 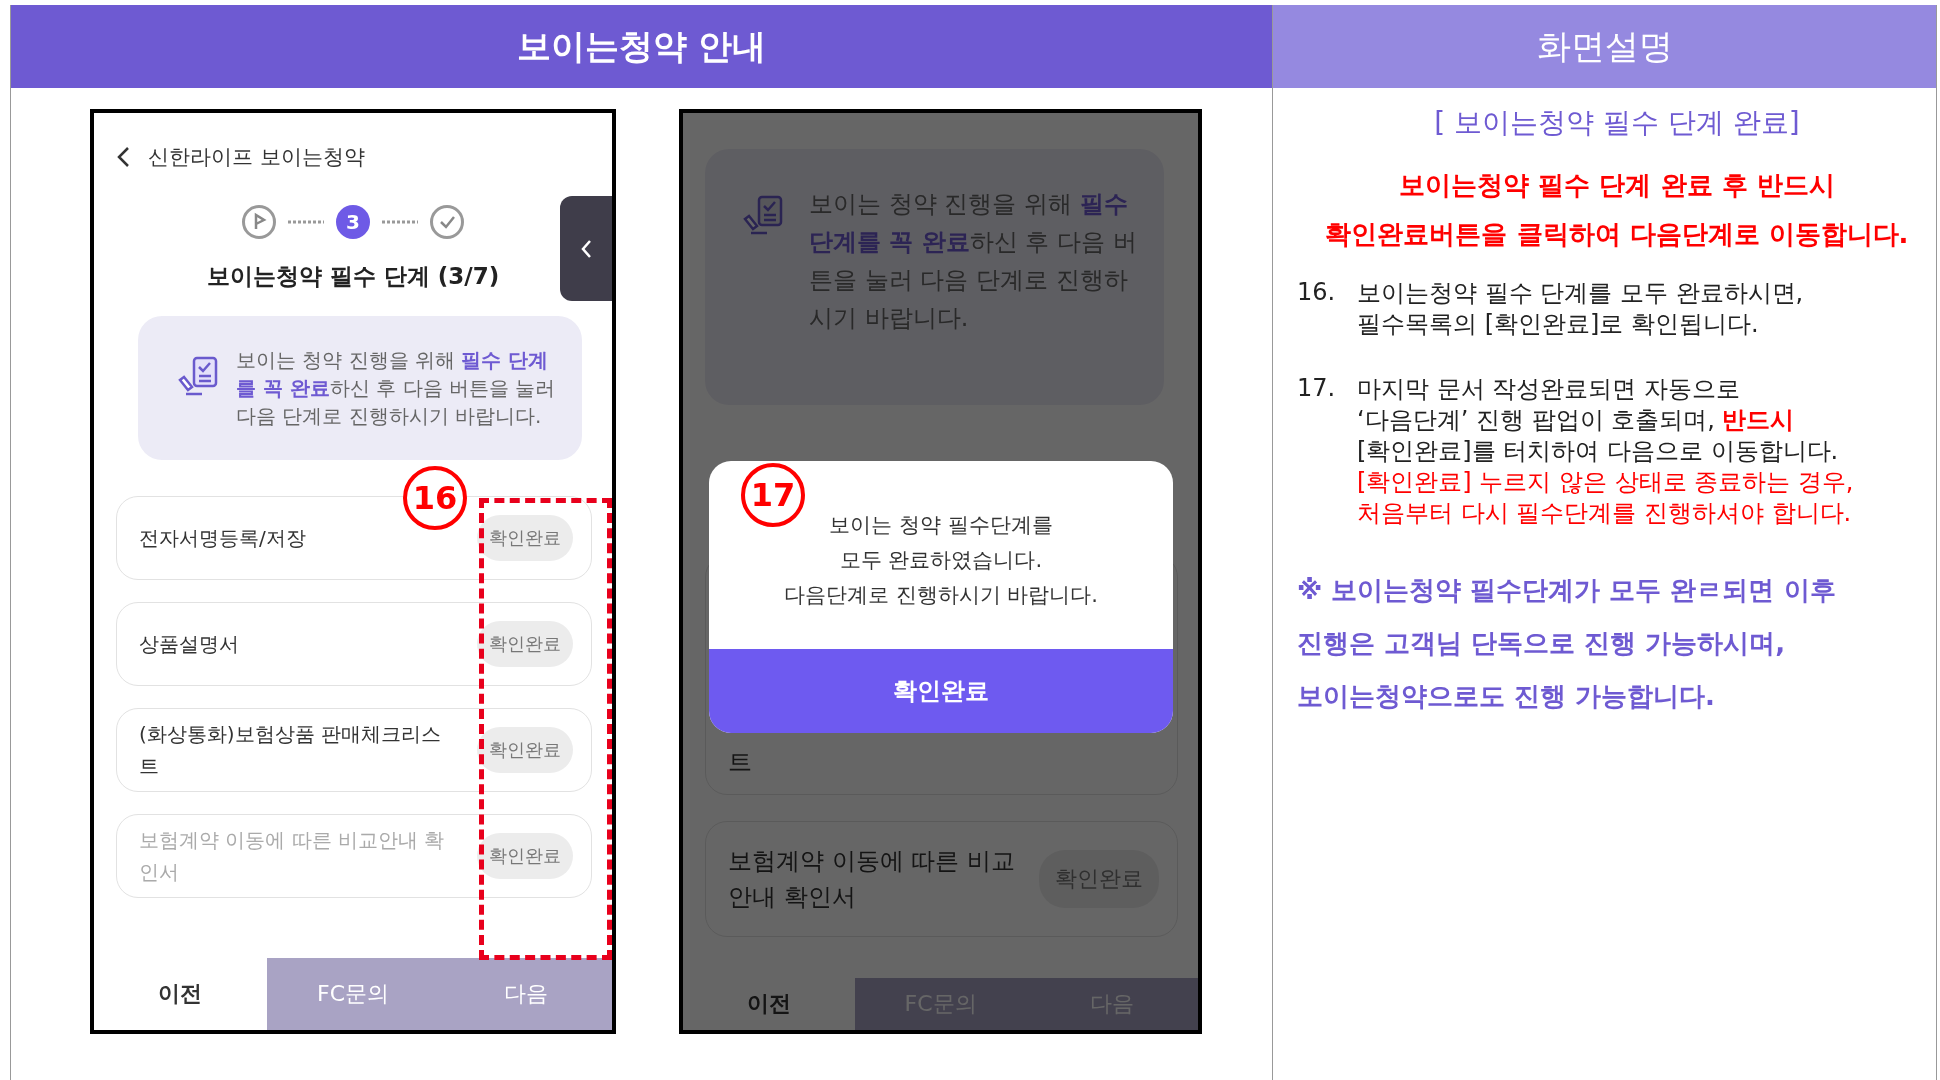 What do you see at coordinates (1506, 696) in the screenshot?
I see `note-text: 보이는청약으로도 진행 가능합니다.` at bounding box center [1506, 696].